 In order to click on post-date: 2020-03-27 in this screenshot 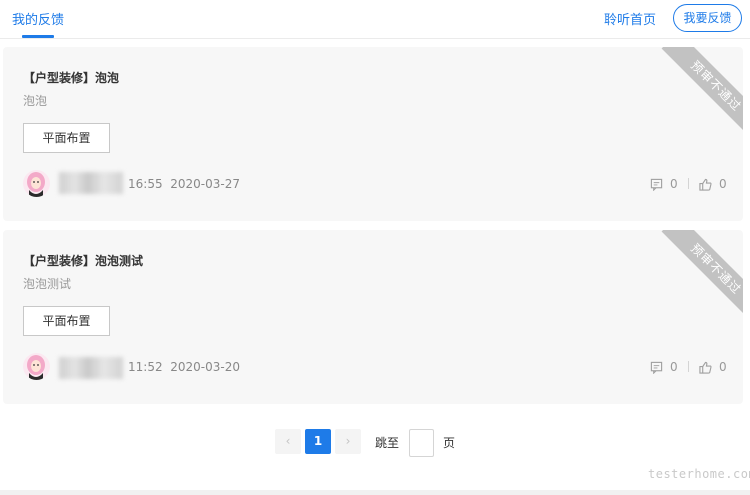, I will do `click(205, 184)`.